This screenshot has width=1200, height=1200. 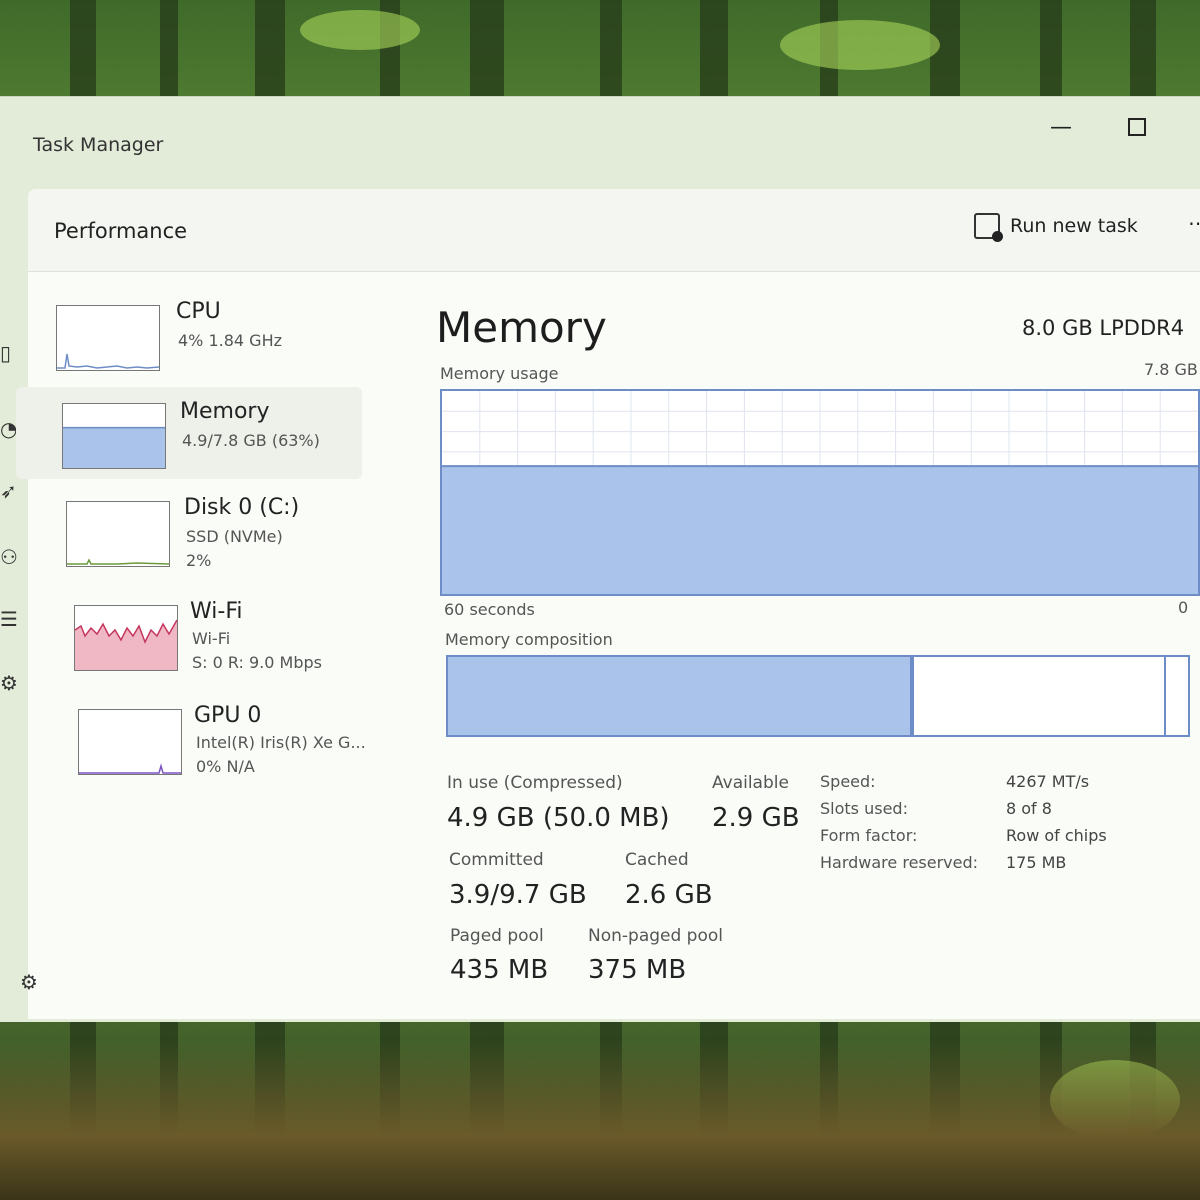 I want to click on app-title: Task Manager, so click(x=98, y=145).